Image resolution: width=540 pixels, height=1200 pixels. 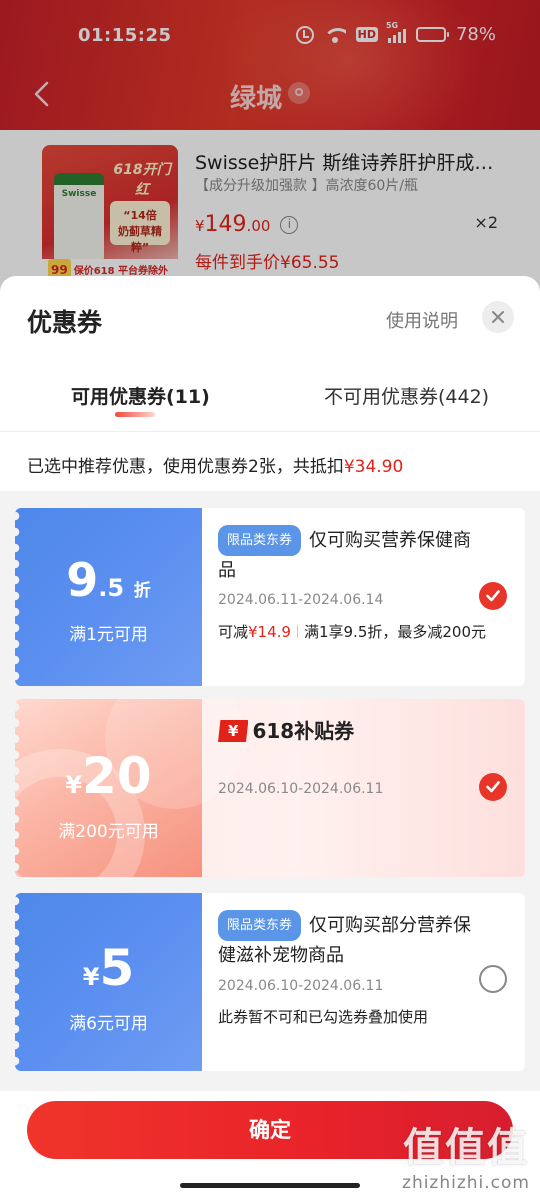 I want to click on coupon-value: ¥5, so click(x=108, y=968).